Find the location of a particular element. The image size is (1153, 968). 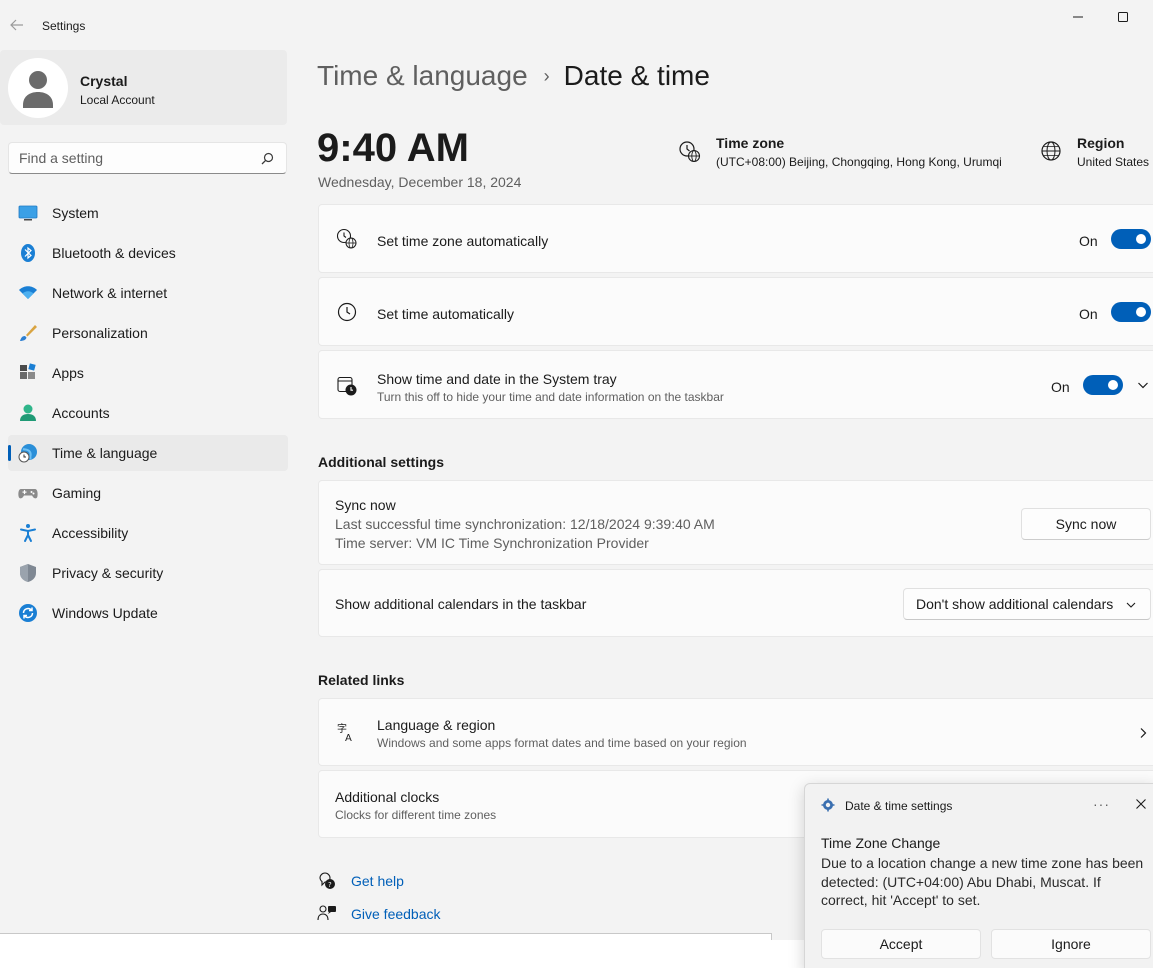

settings-gear-icon is located at coordinates (828, 805).